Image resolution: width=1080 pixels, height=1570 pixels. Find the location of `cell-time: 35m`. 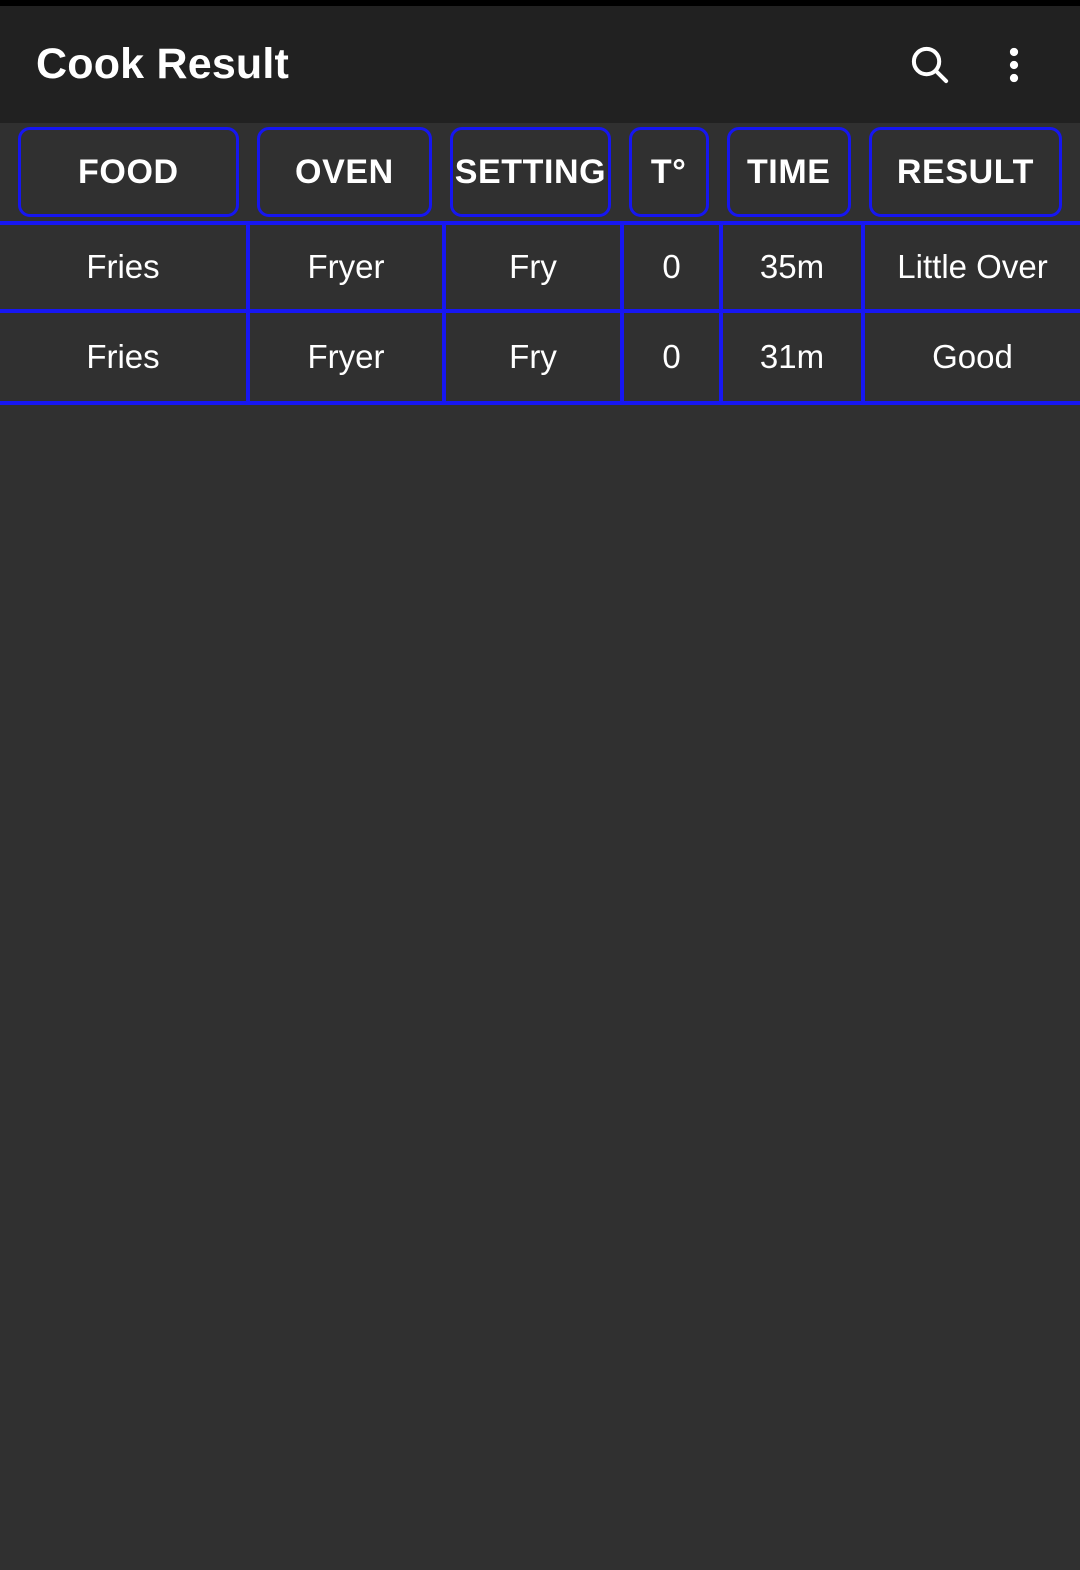

cell-time: 35m is located at coordinates (794, 267).